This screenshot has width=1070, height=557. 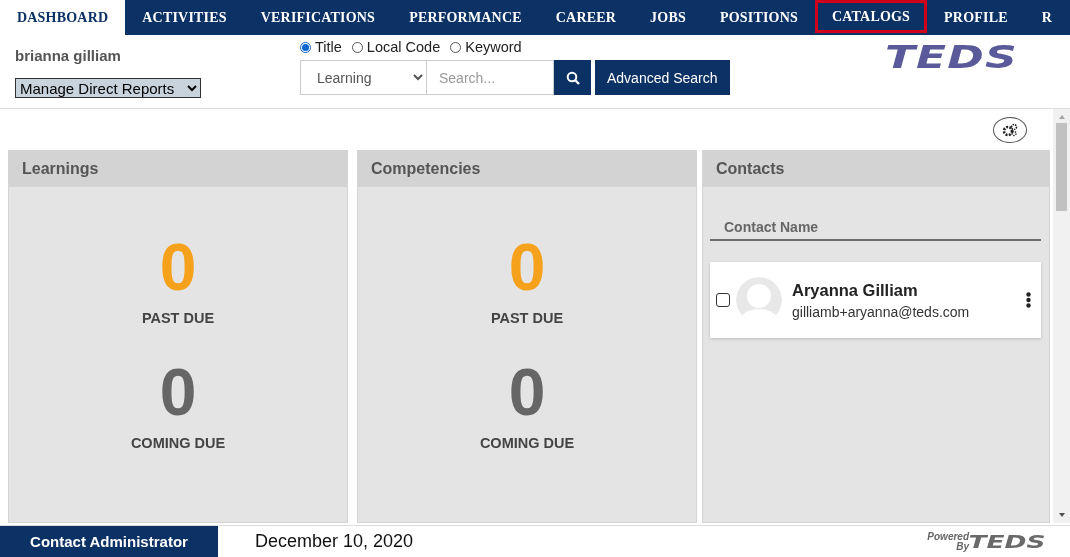 I want to click on panel-title: Competencies, so click(x=527, y=169).